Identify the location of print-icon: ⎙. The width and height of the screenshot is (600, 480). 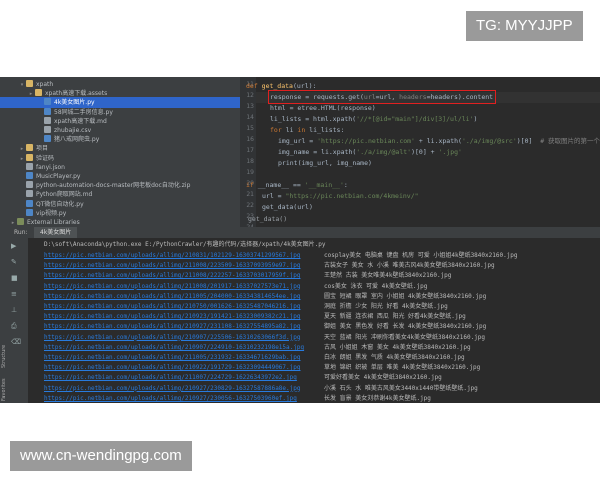
(14, 326).